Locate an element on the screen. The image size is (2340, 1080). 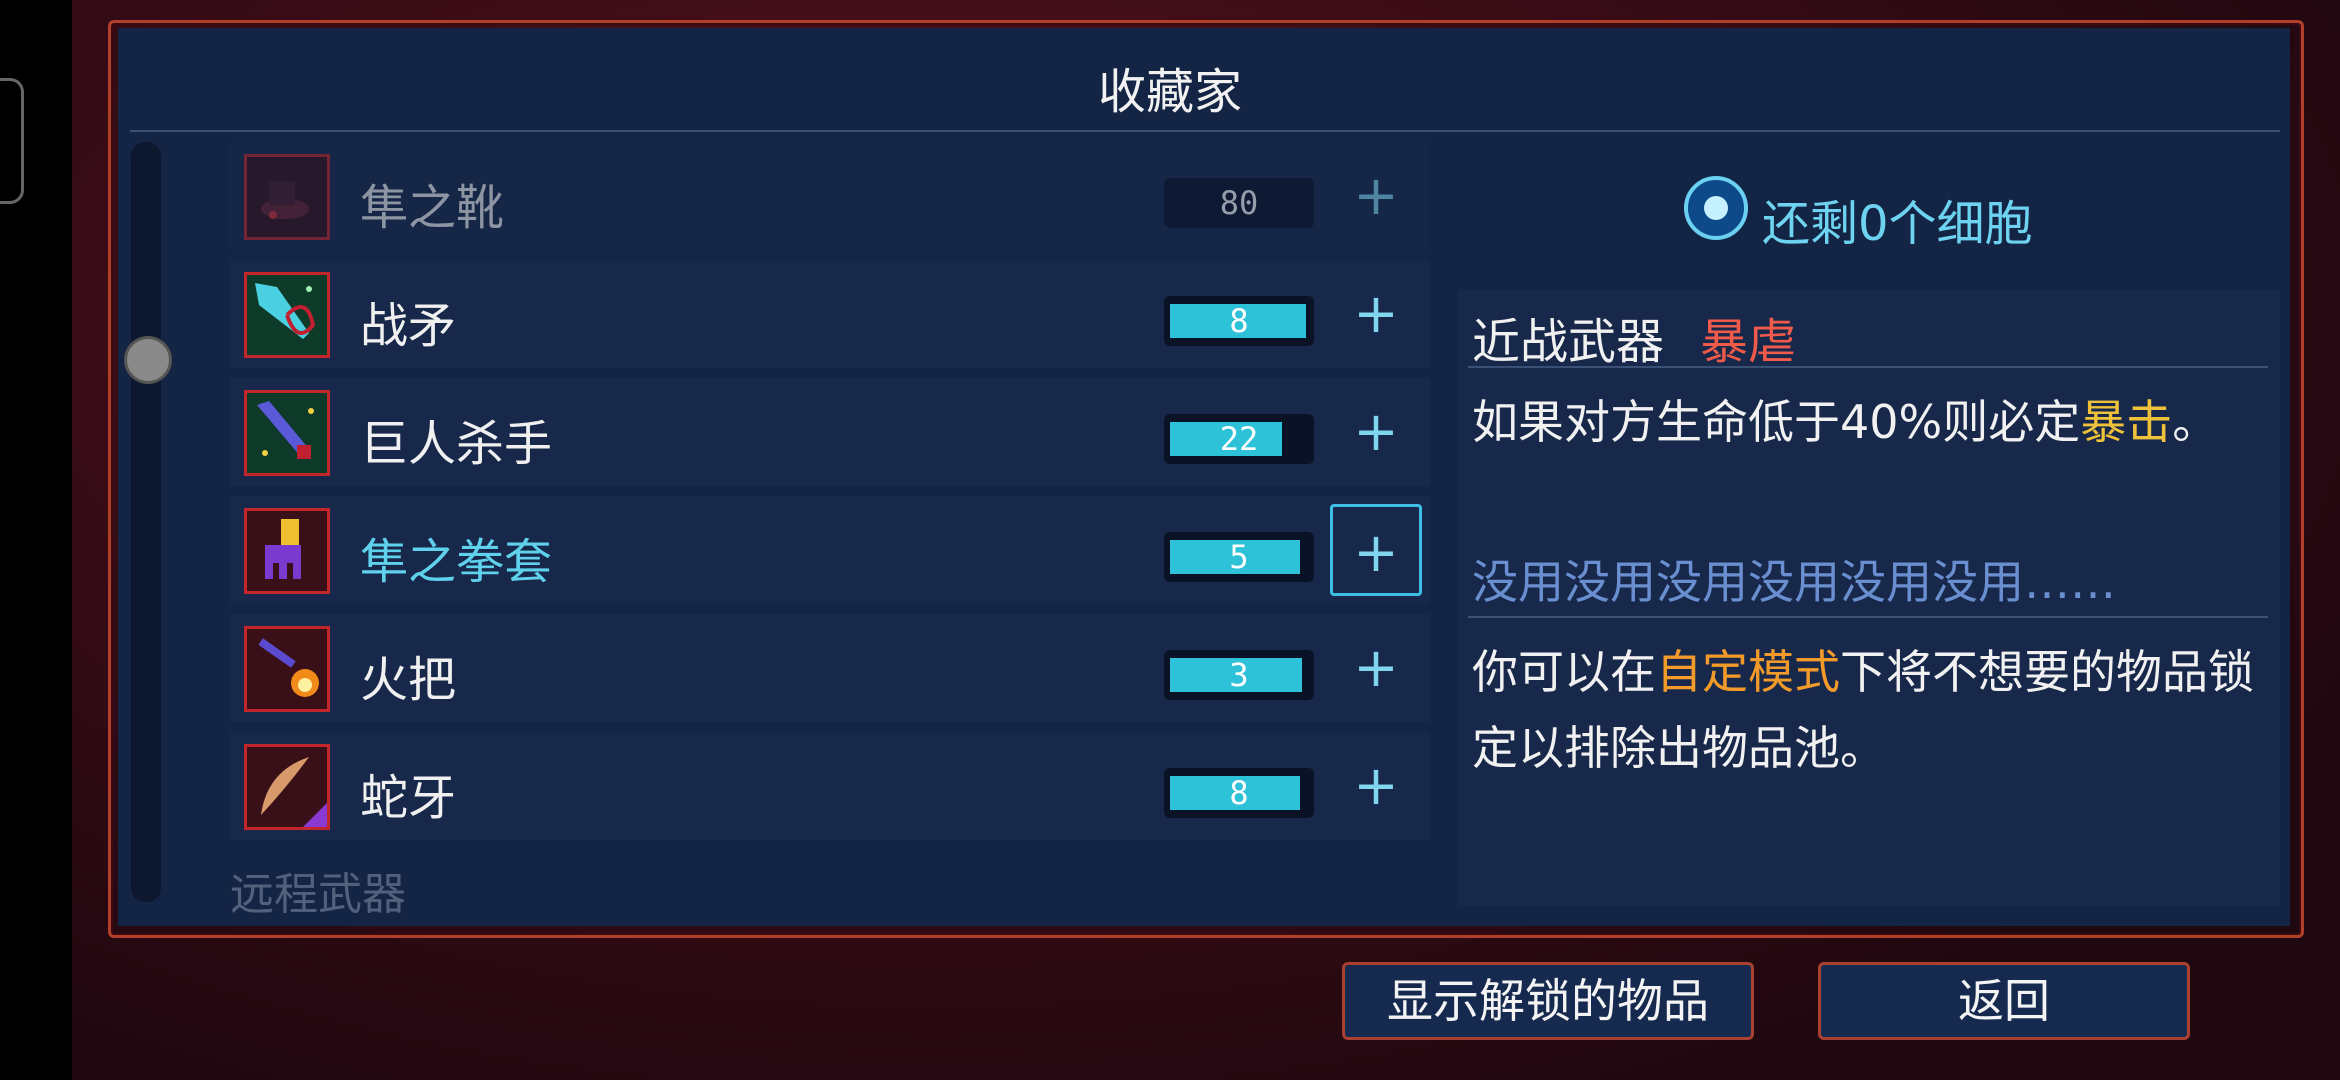
item-cost-value: 5 is located at coordinates (1239, 557).